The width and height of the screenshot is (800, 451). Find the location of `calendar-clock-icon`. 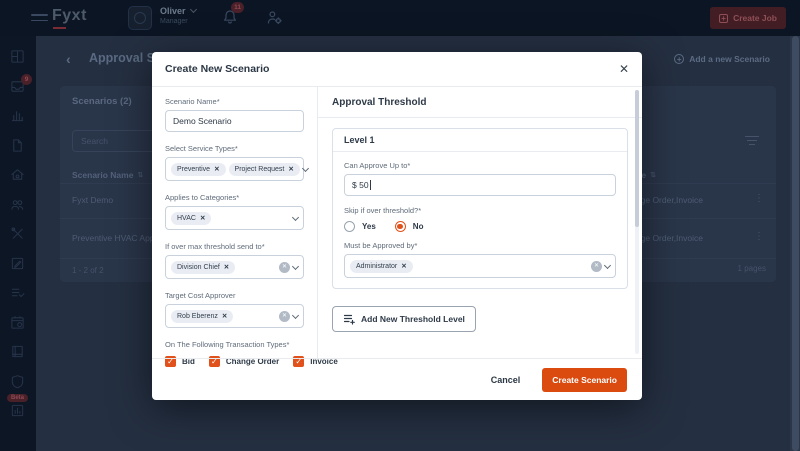

calendar-clock-icon is located at coordinates (17, 322).